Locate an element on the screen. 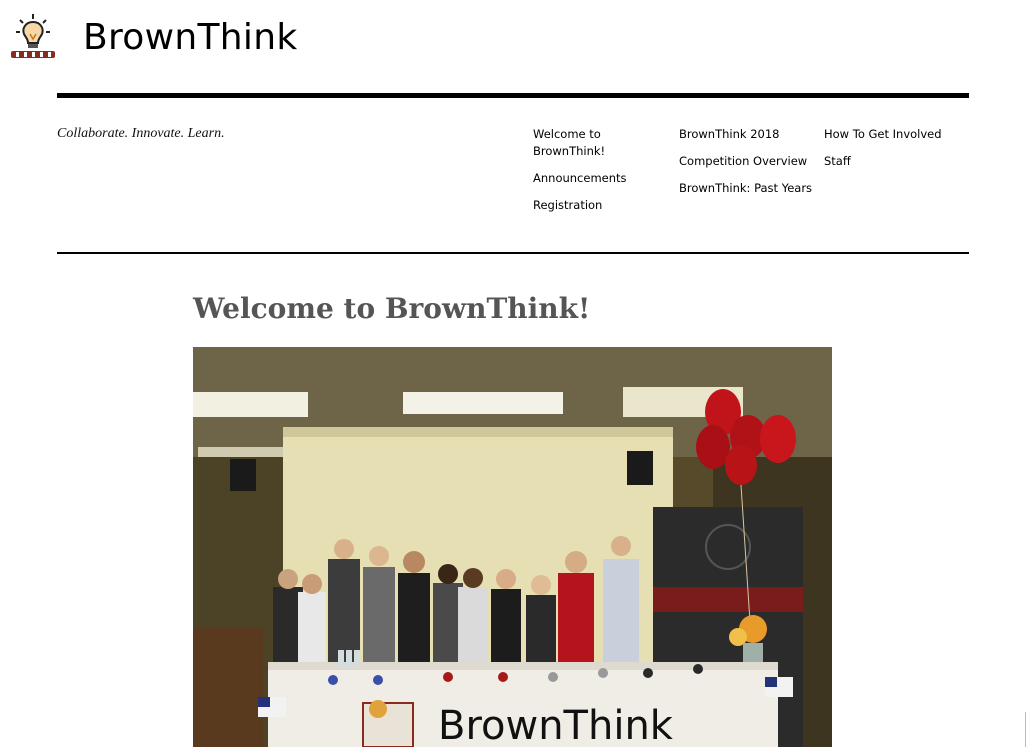 The image size is (1028, 747). nav-link-welcome: Welcome to BrownThink! is located at coordinates (592, 143).